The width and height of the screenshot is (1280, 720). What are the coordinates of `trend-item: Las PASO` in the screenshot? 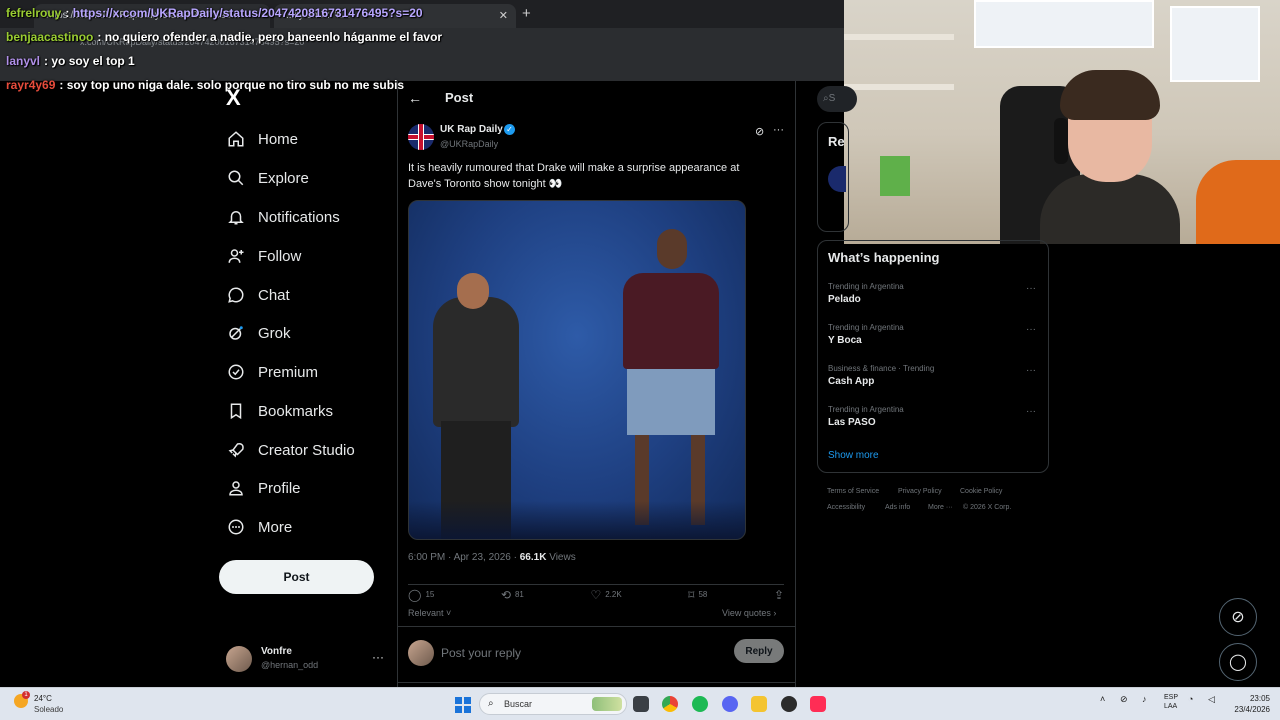 It's located at (852, 422).